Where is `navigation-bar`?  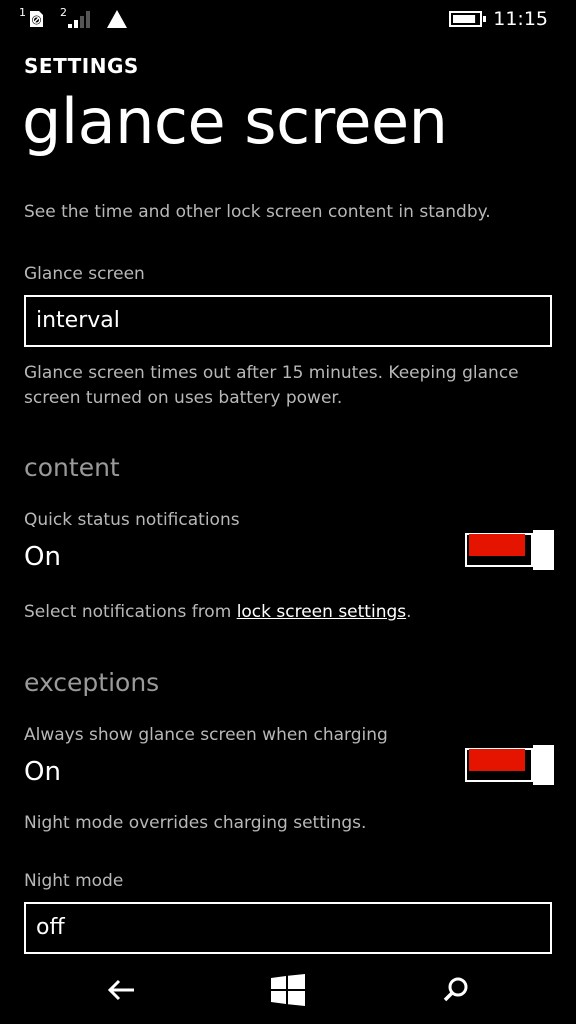 navigation-bar is located at coordinates (288, 992).